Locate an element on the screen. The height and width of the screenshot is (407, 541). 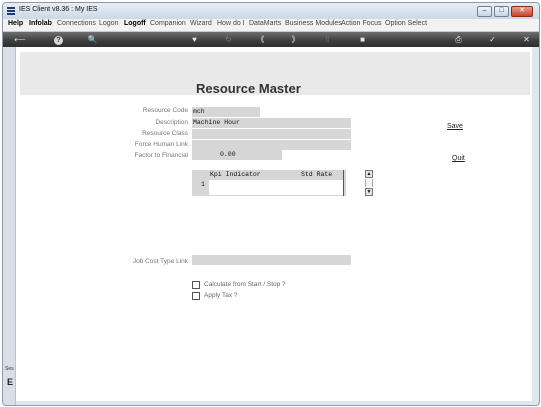
menu-how-do-i: How do I is located at coordinates (231, 23).